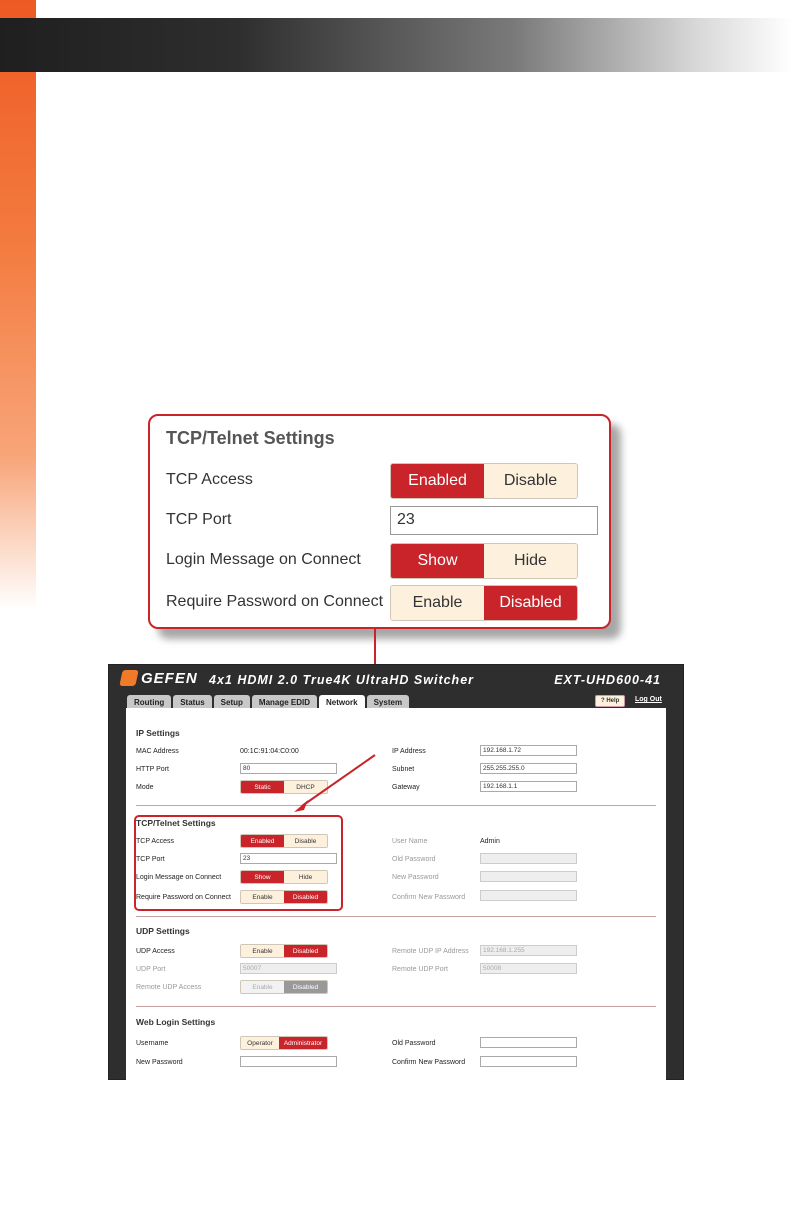  I want to click on tcp-old-password-input, so click(528, 858).